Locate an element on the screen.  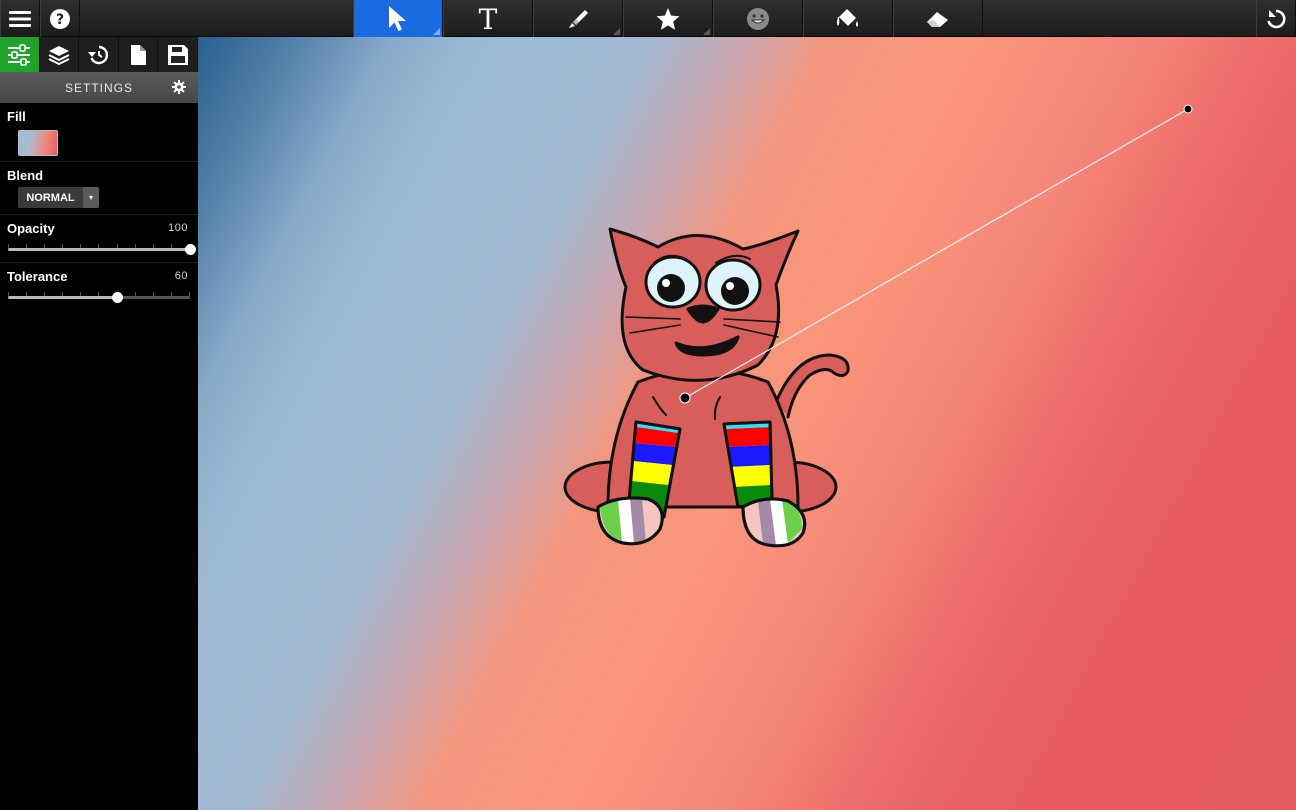
layers-icon is located at coordinates (59, 55).